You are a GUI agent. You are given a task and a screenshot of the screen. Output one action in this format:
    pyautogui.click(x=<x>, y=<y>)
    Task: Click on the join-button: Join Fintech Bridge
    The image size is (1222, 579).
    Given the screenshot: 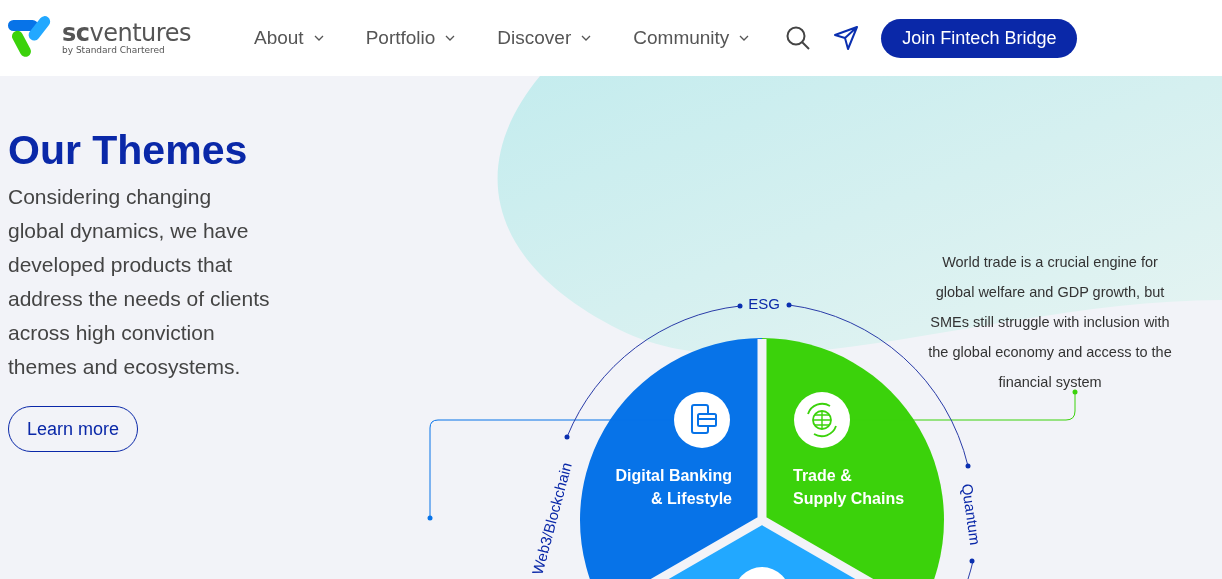 What is the action you would take?
    pyautogui.click(x=979, y=38)
    